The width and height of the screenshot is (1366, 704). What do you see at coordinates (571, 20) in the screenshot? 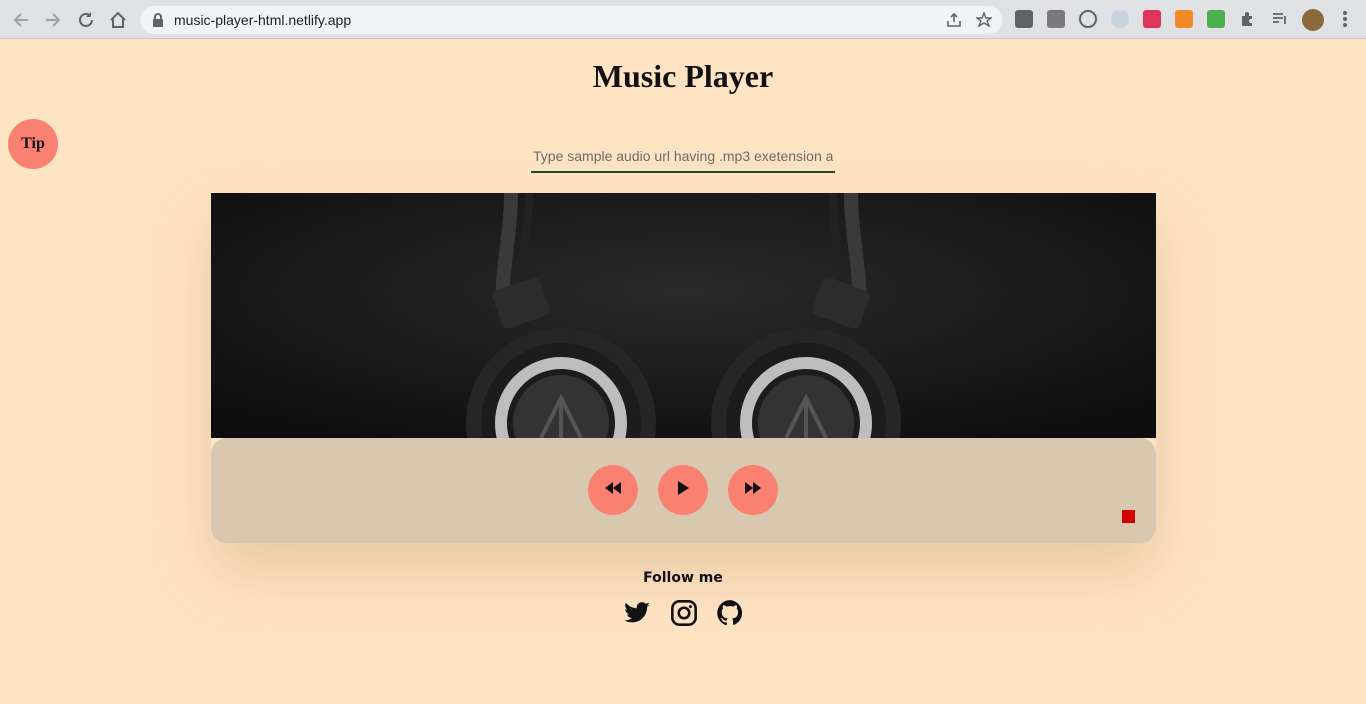
I see `address-bar: music-player-html.netlify.app` at bounding box center [571, 20].